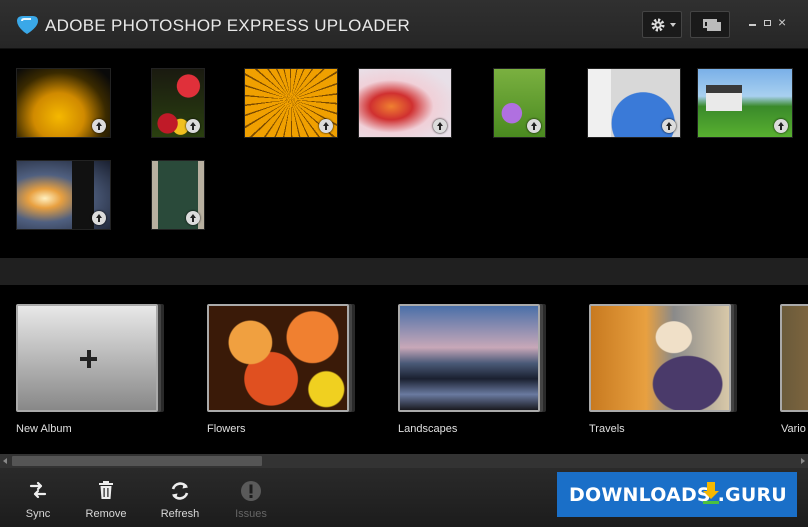  I want to click on issues-button: Issues, so click(251, 497).